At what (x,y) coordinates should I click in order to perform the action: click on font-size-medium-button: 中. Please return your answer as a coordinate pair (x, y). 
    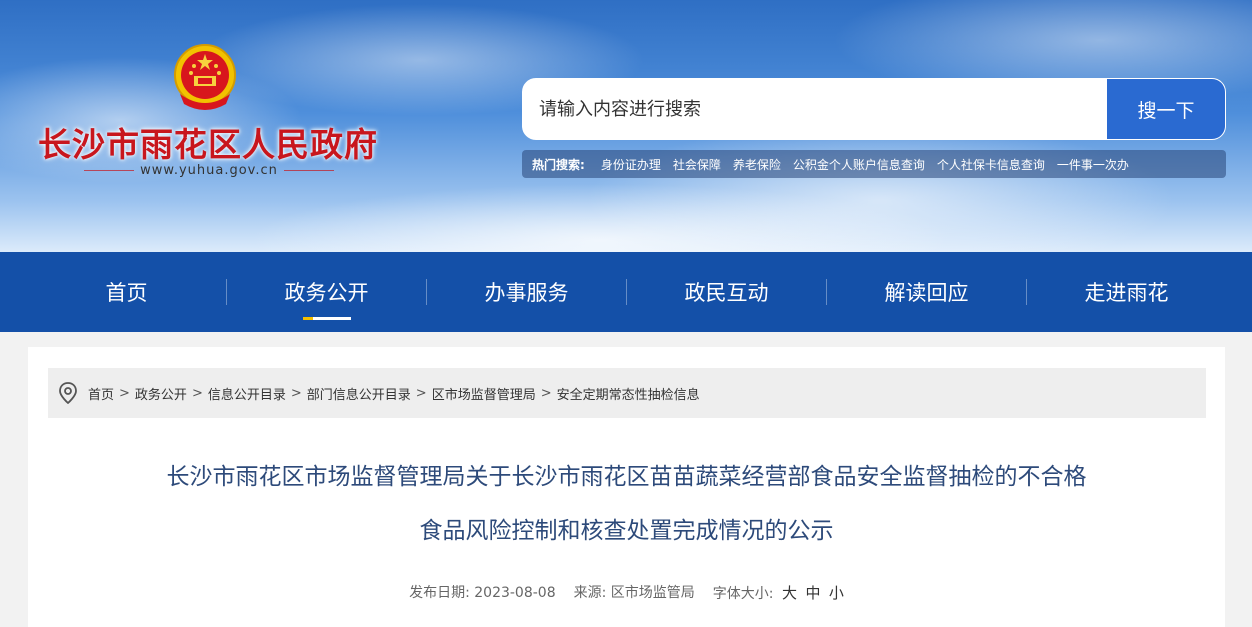
    Looking at the image, I should click on (812, 593).